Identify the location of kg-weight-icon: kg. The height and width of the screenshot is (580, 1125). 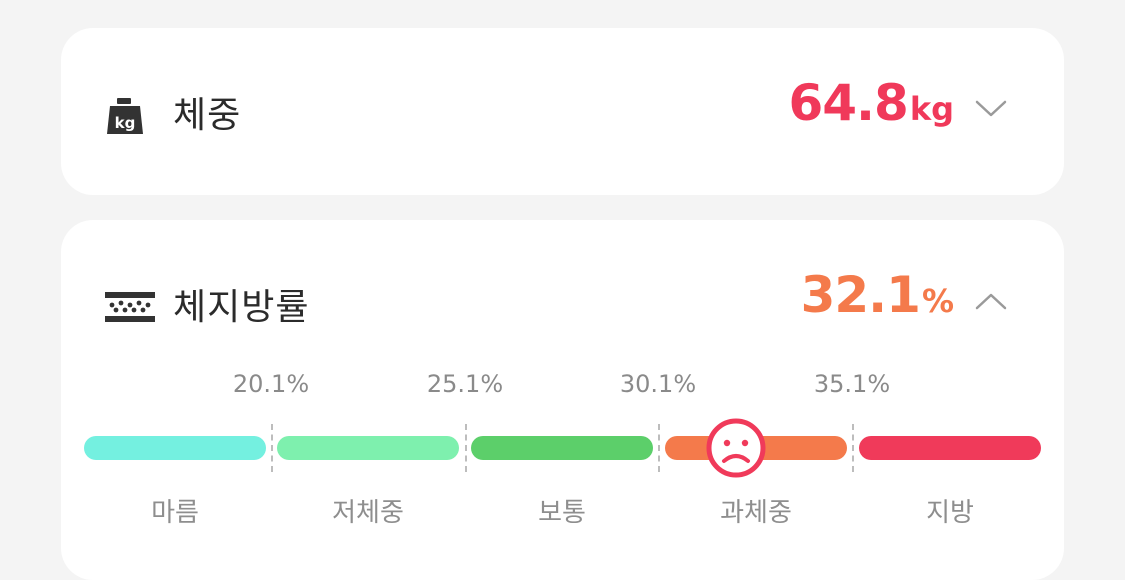
(125, 116).